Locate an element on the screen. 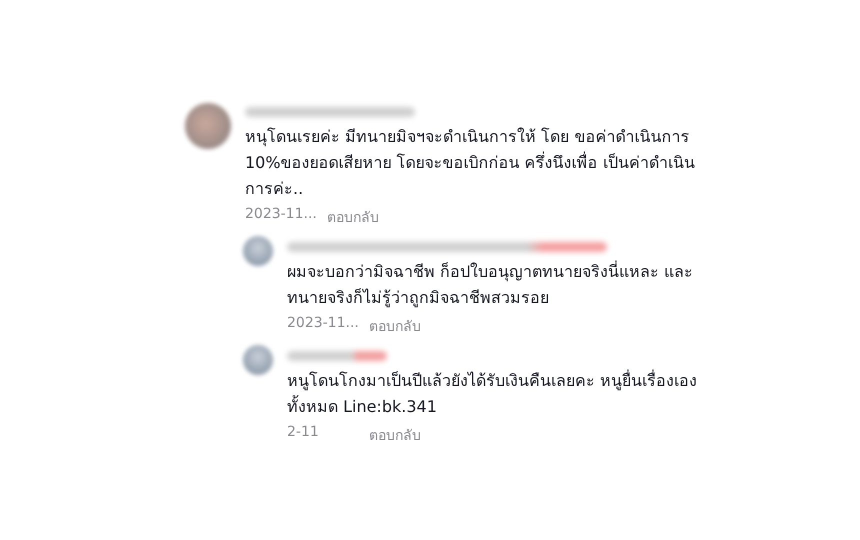 The image size is (860, 540). reply-text: ผมจะบอกว่ามิจฉาชีพ ก็อปใบอนุญาตทนายจริงนี่แหละ และทนายจริงก็ไม่รู้ว่าถูกมิจฉาชีพสวมรอย is located at coordinates (490, 285).